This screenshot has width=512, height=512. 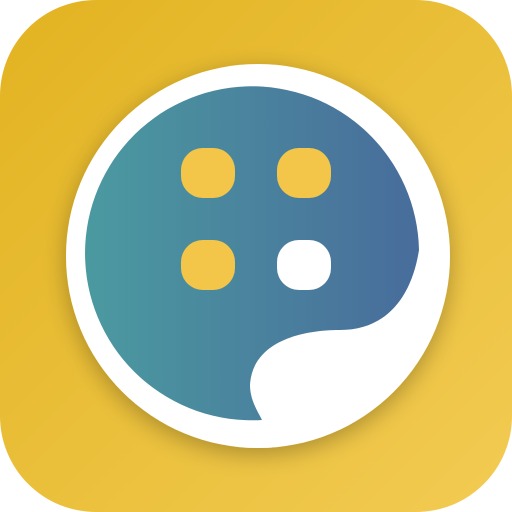 What do you see at coordinates (304, 173) in the screenshot?
I see `dot-top-right` at bounding box center [304, 173].